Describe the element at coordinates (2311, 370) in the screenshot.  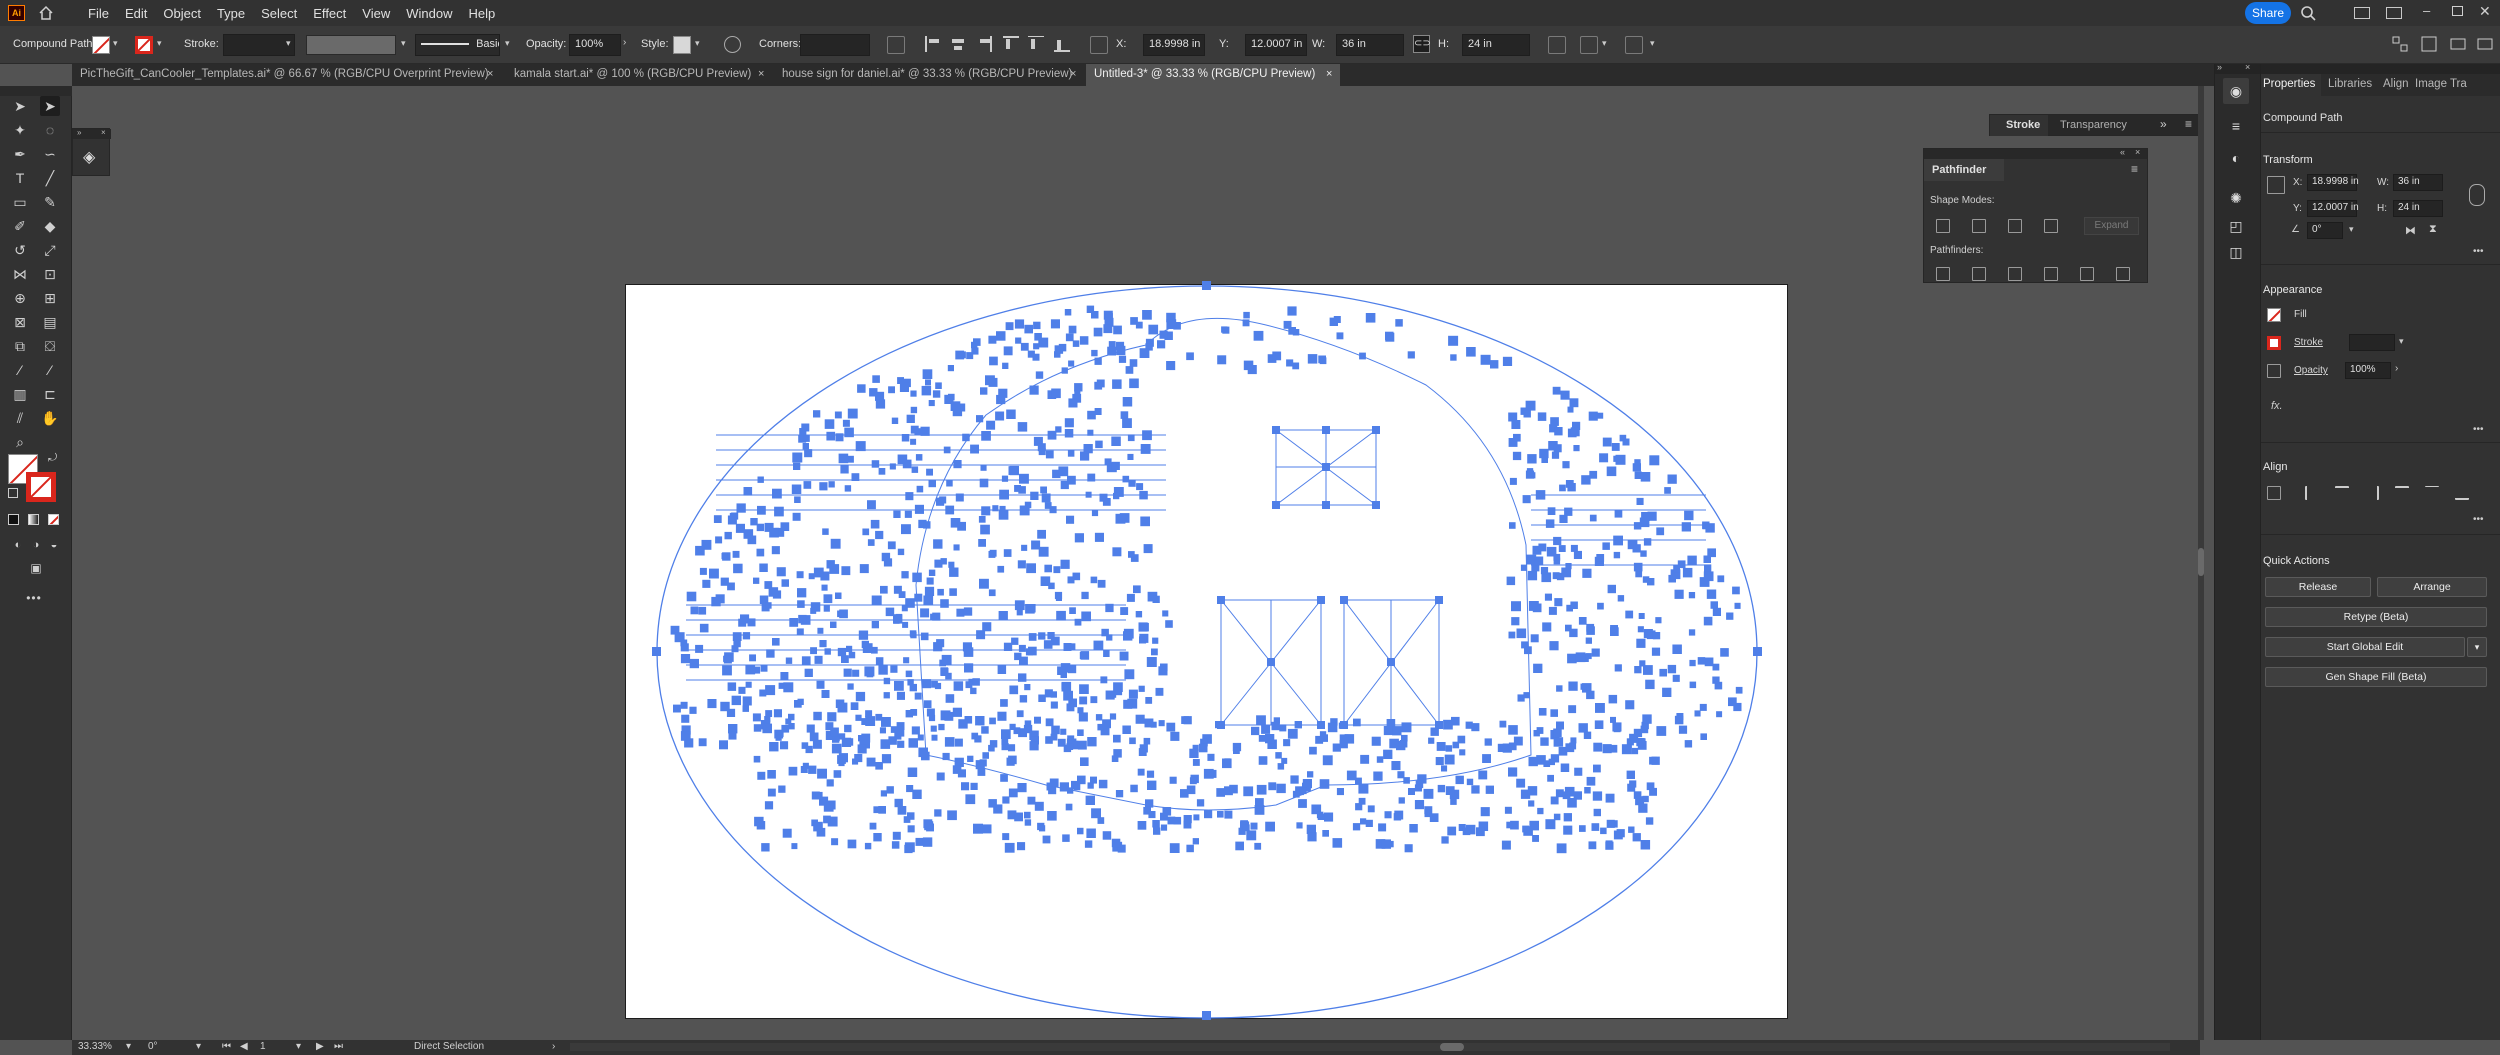
I see `opacity-label: Opacity` at that location.